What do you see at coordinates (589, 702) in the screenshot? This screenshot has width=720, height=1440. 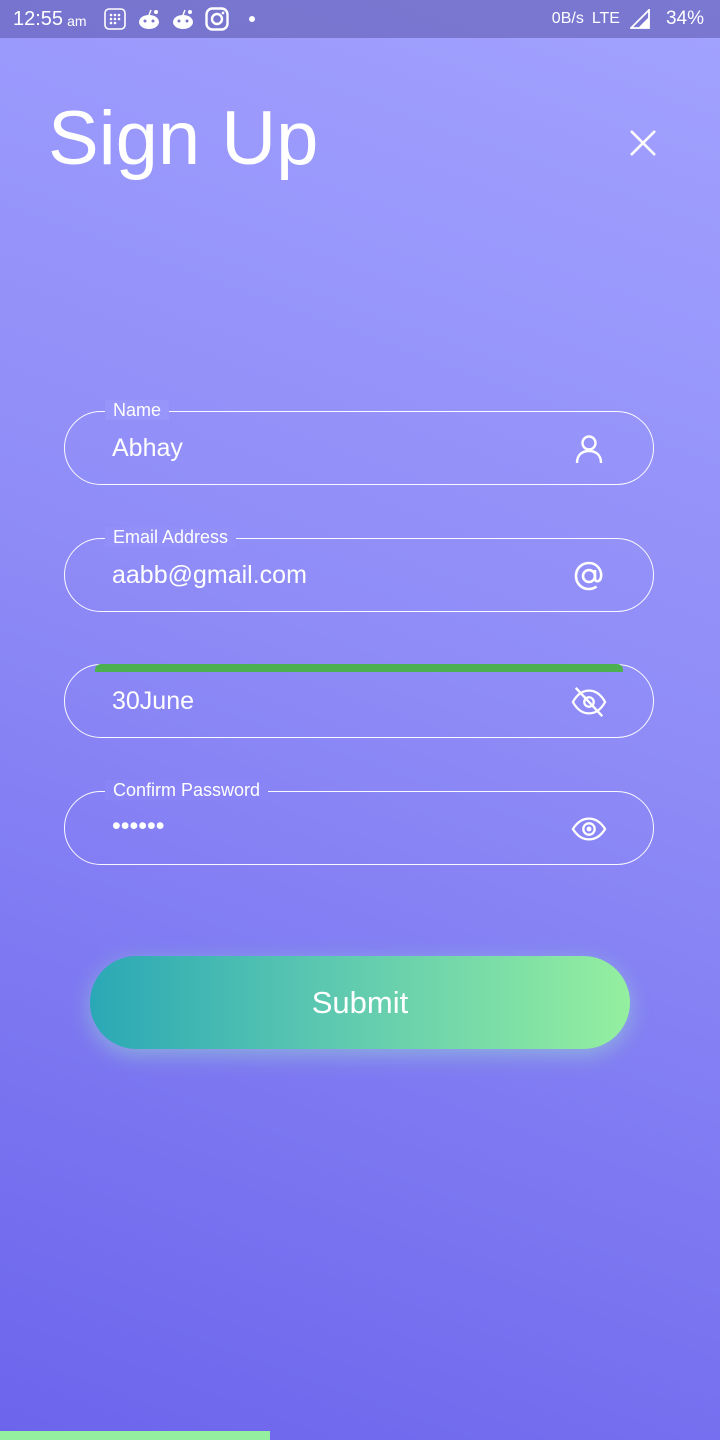 I see `eye-off-icon` at bounding box center [589, 702].